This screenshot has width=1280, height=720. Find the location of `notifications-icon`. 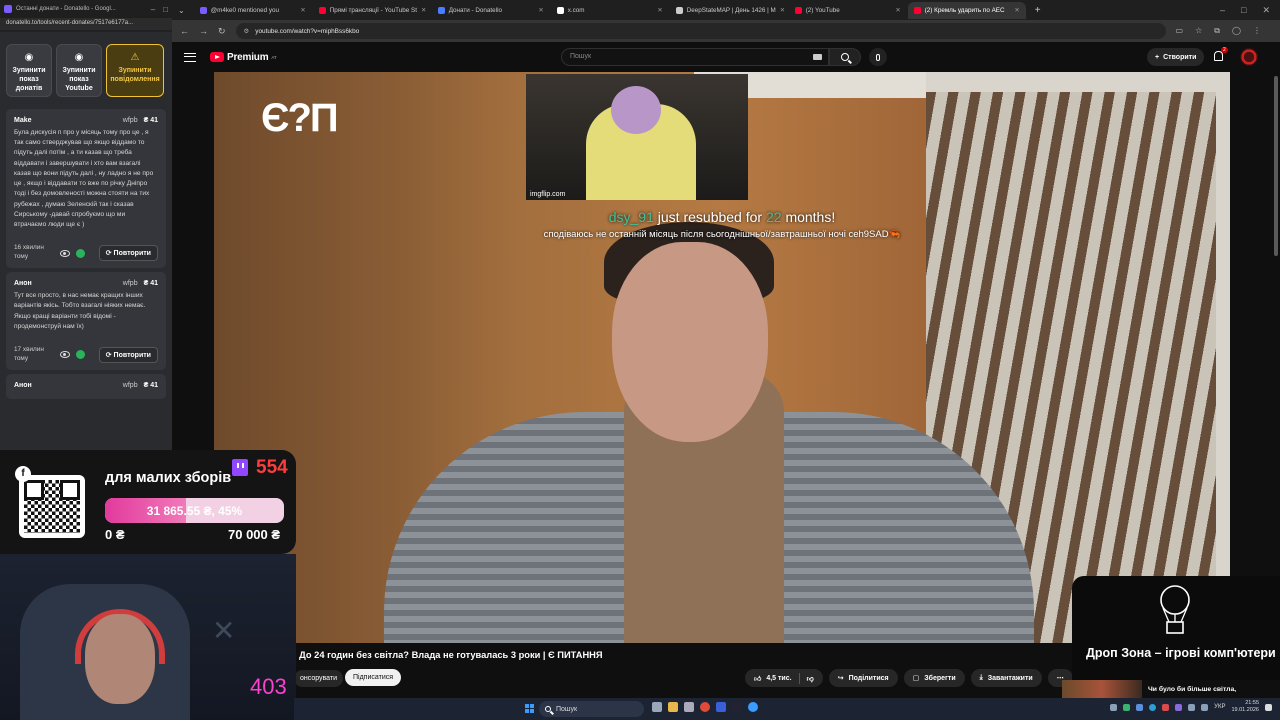

notifications-icon is located at coordinates (1268, 707).